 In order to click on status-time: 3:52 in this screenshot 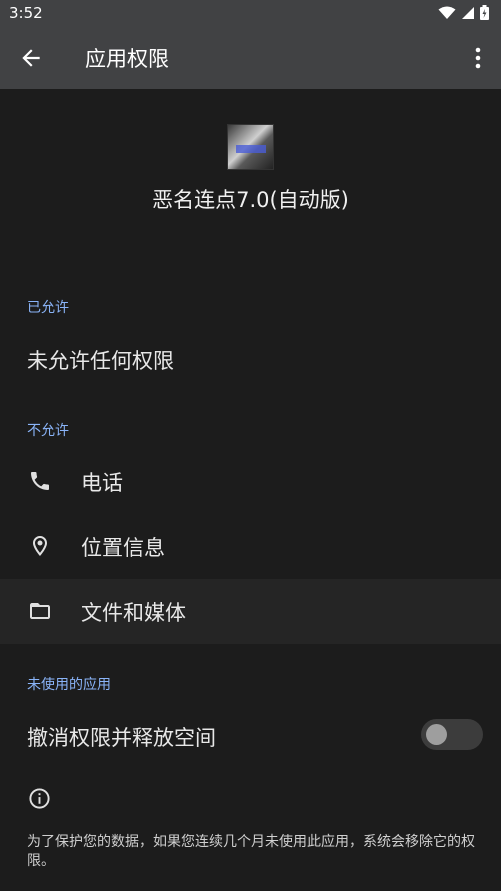, I will do `click(26, 13)`.